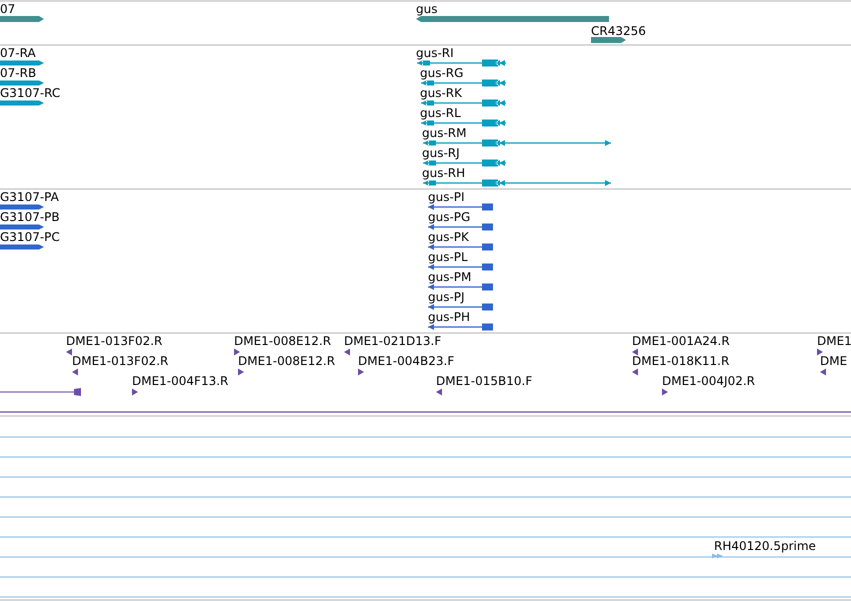 This screenshot has height=601, width=851. Describe the element at coordinates (406, 361) in the screenshot. I see `feature-label: DME1-004B23.F` at that location.